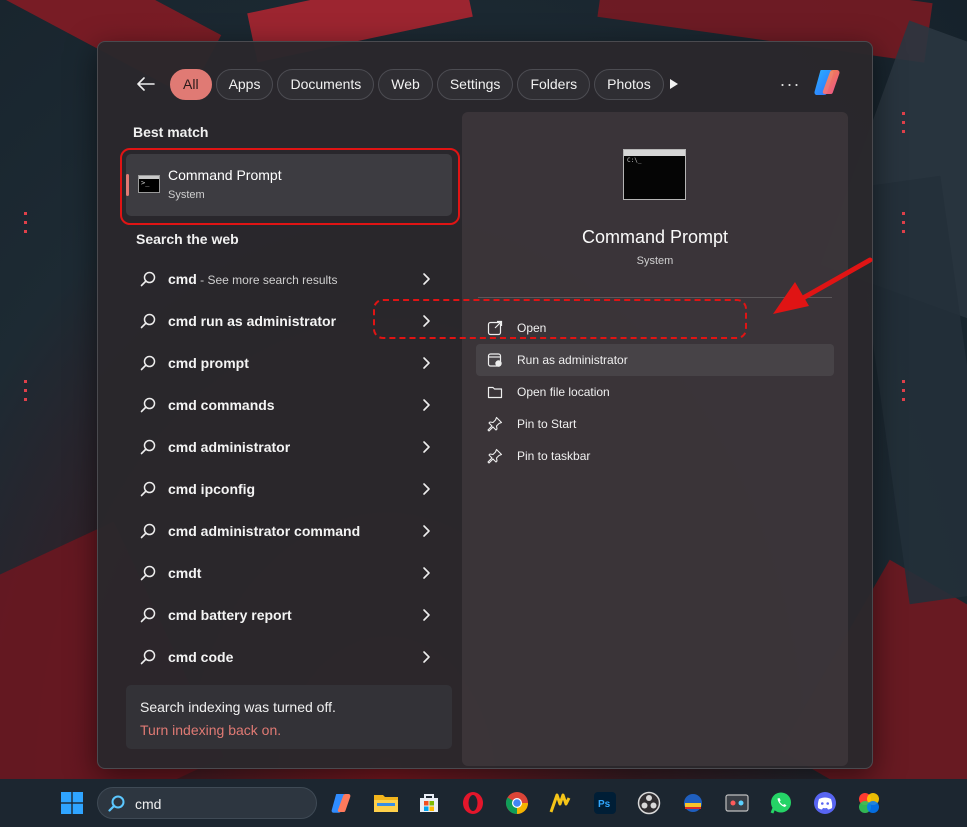  What do you see at coordinates (264, 531) in the screenshot?
I see `suggestion-text: cmd administrator command` at bounding box center [264, 531].